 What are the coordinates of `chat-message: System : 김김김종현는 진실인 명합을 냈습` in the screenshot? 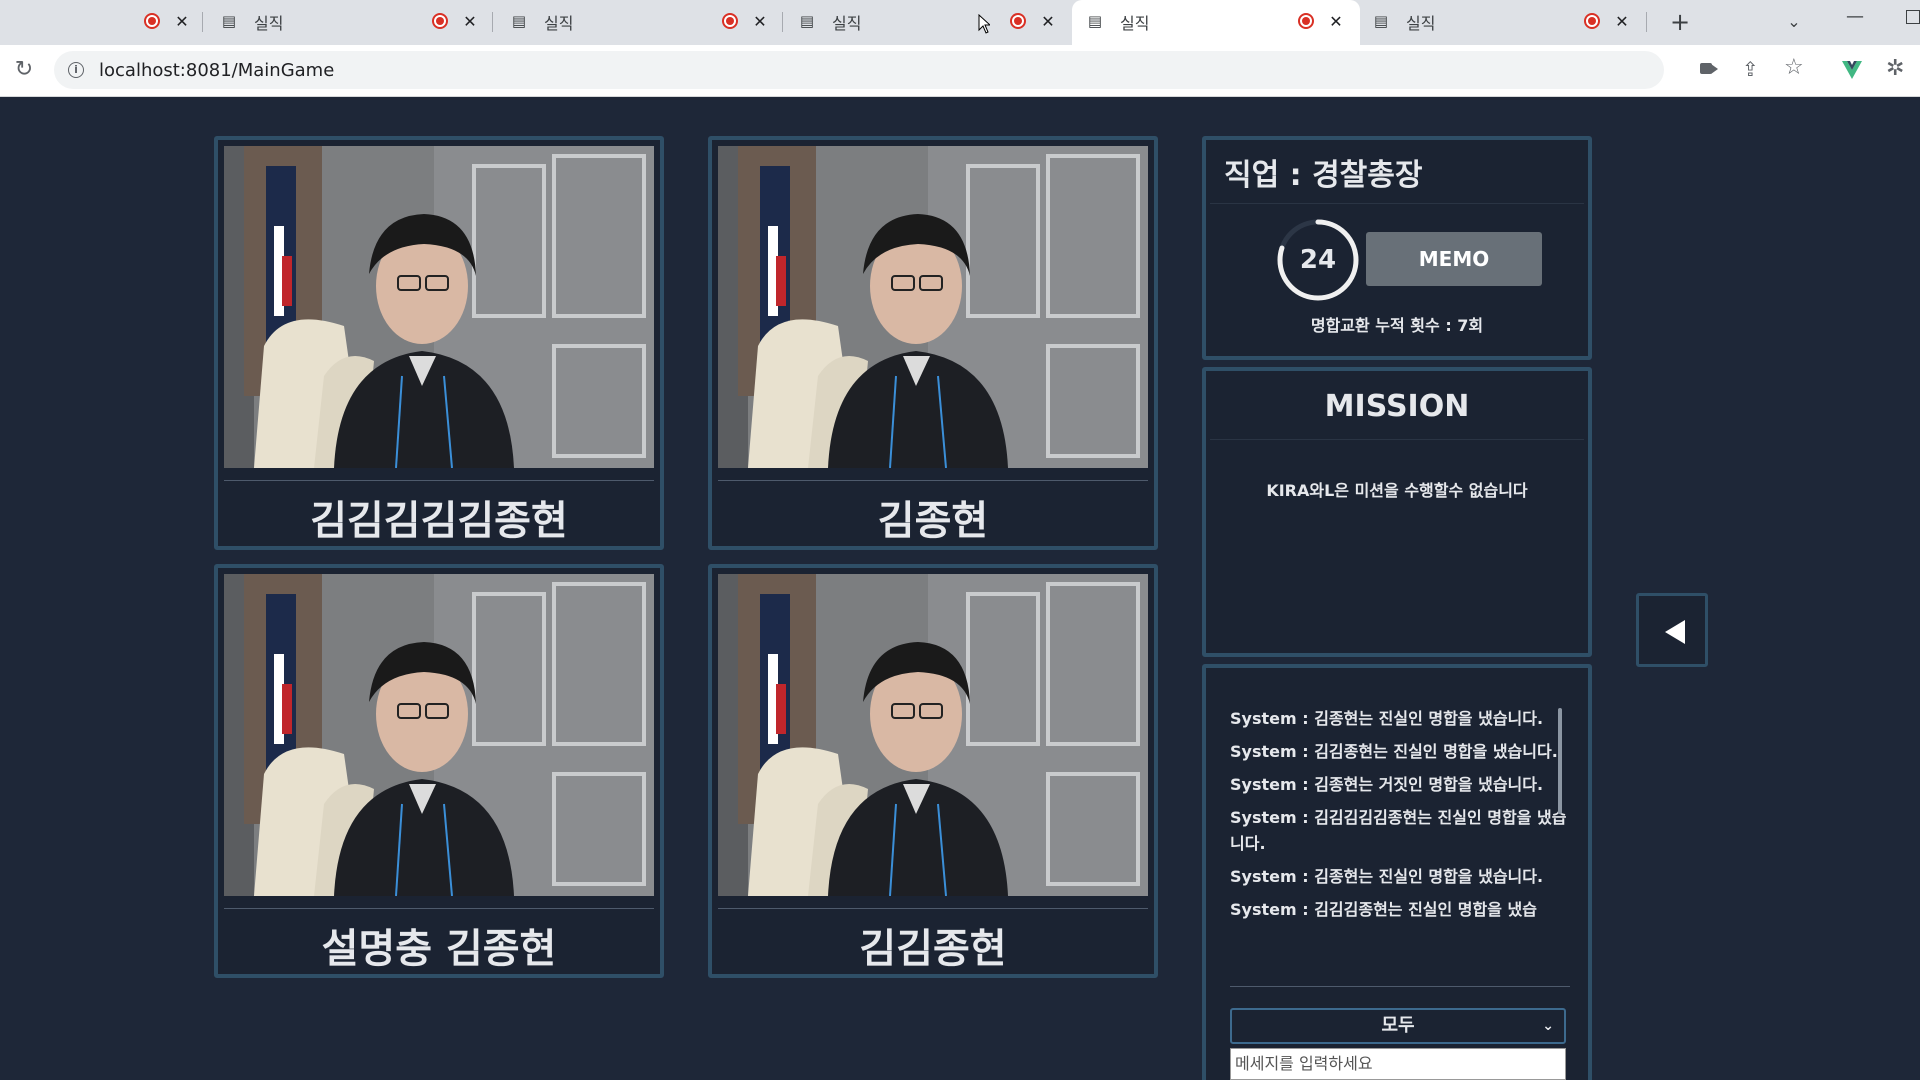 It's located at (1383, 909).